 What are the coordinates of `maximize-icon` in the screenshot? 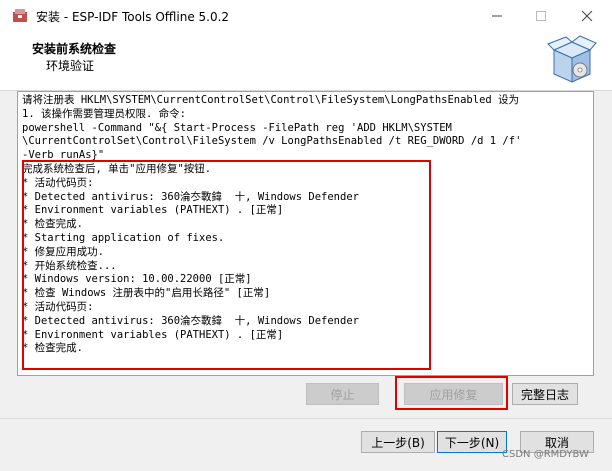 It's located at (541, 16).